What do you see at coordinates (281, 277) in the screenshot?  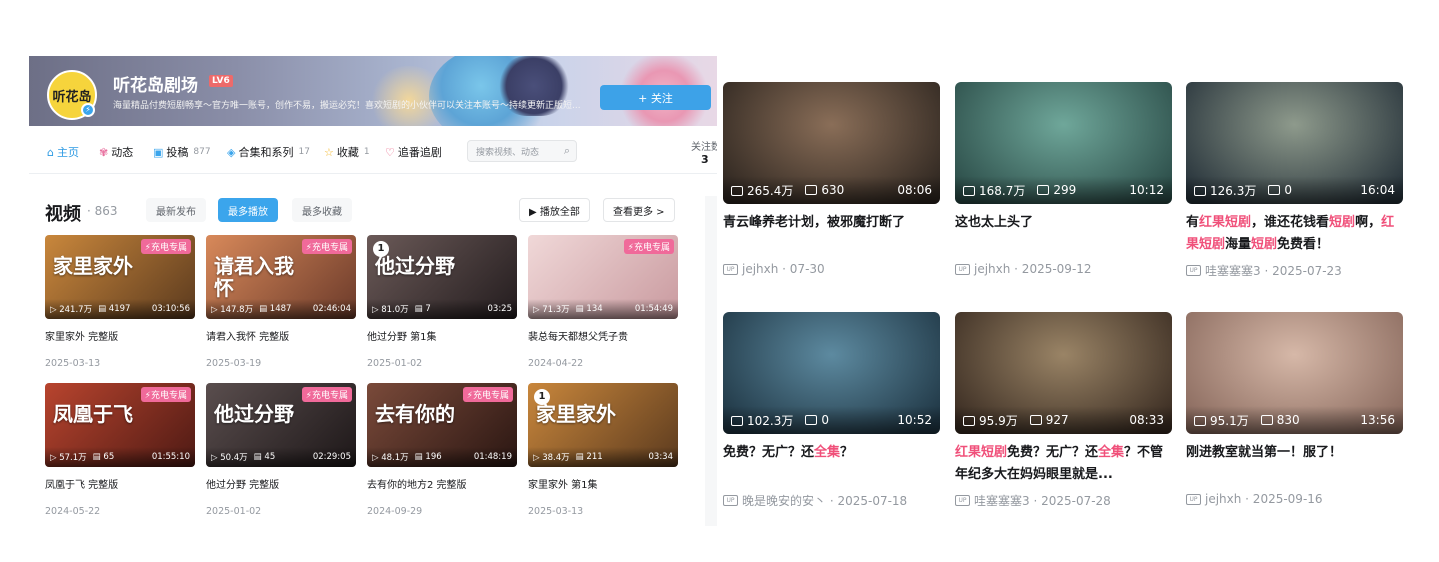 I see `video-thumbnail: 请君入我怀 ⚡充电专属 ▷ 147.8万 ▤ 1487 02:46:04` at bounding box center [281, 277].